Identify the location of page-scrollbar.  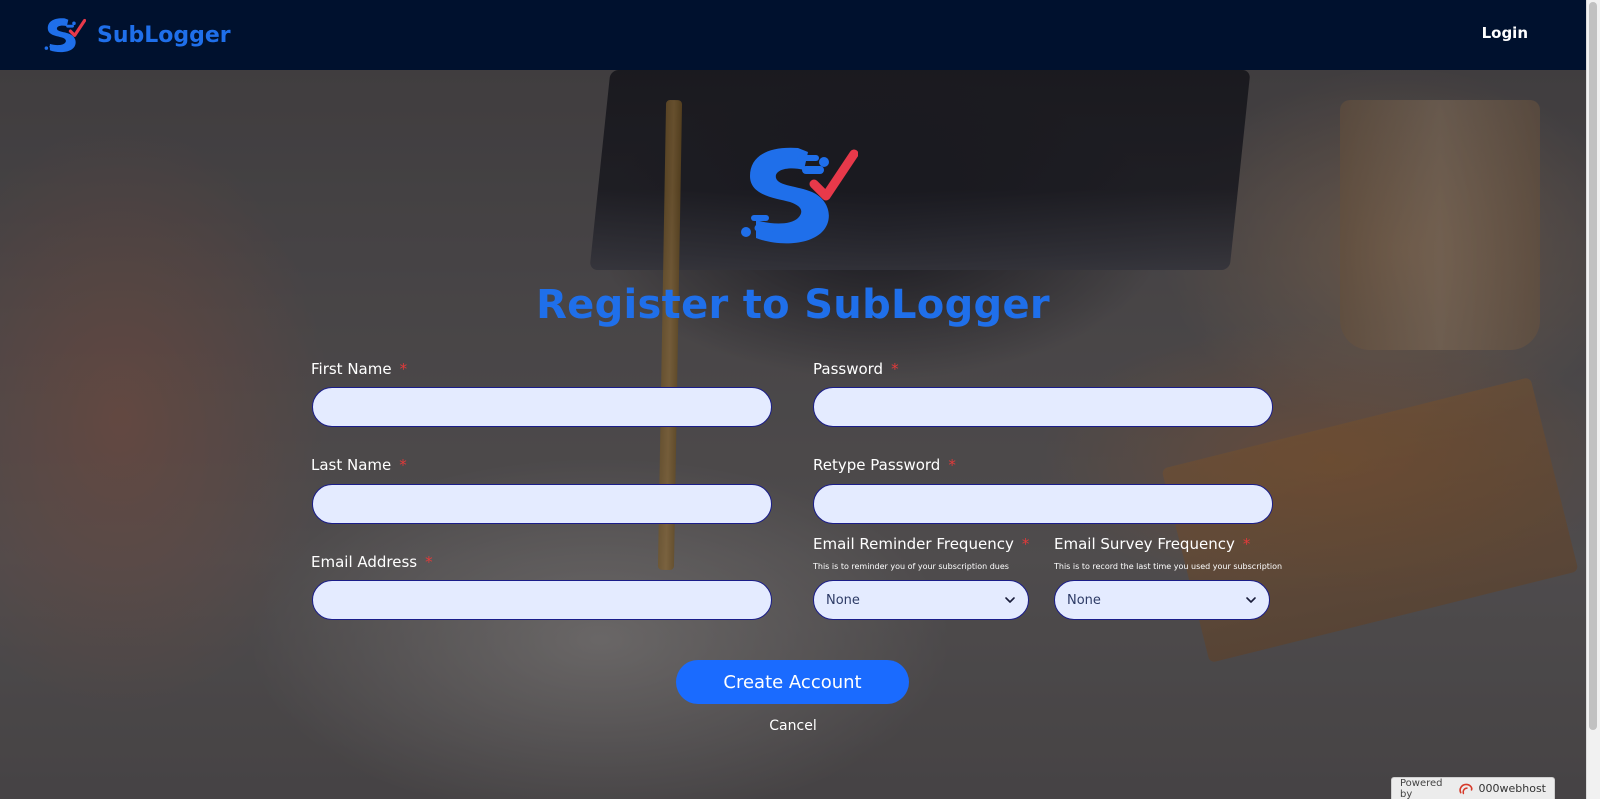
(1593, 399).